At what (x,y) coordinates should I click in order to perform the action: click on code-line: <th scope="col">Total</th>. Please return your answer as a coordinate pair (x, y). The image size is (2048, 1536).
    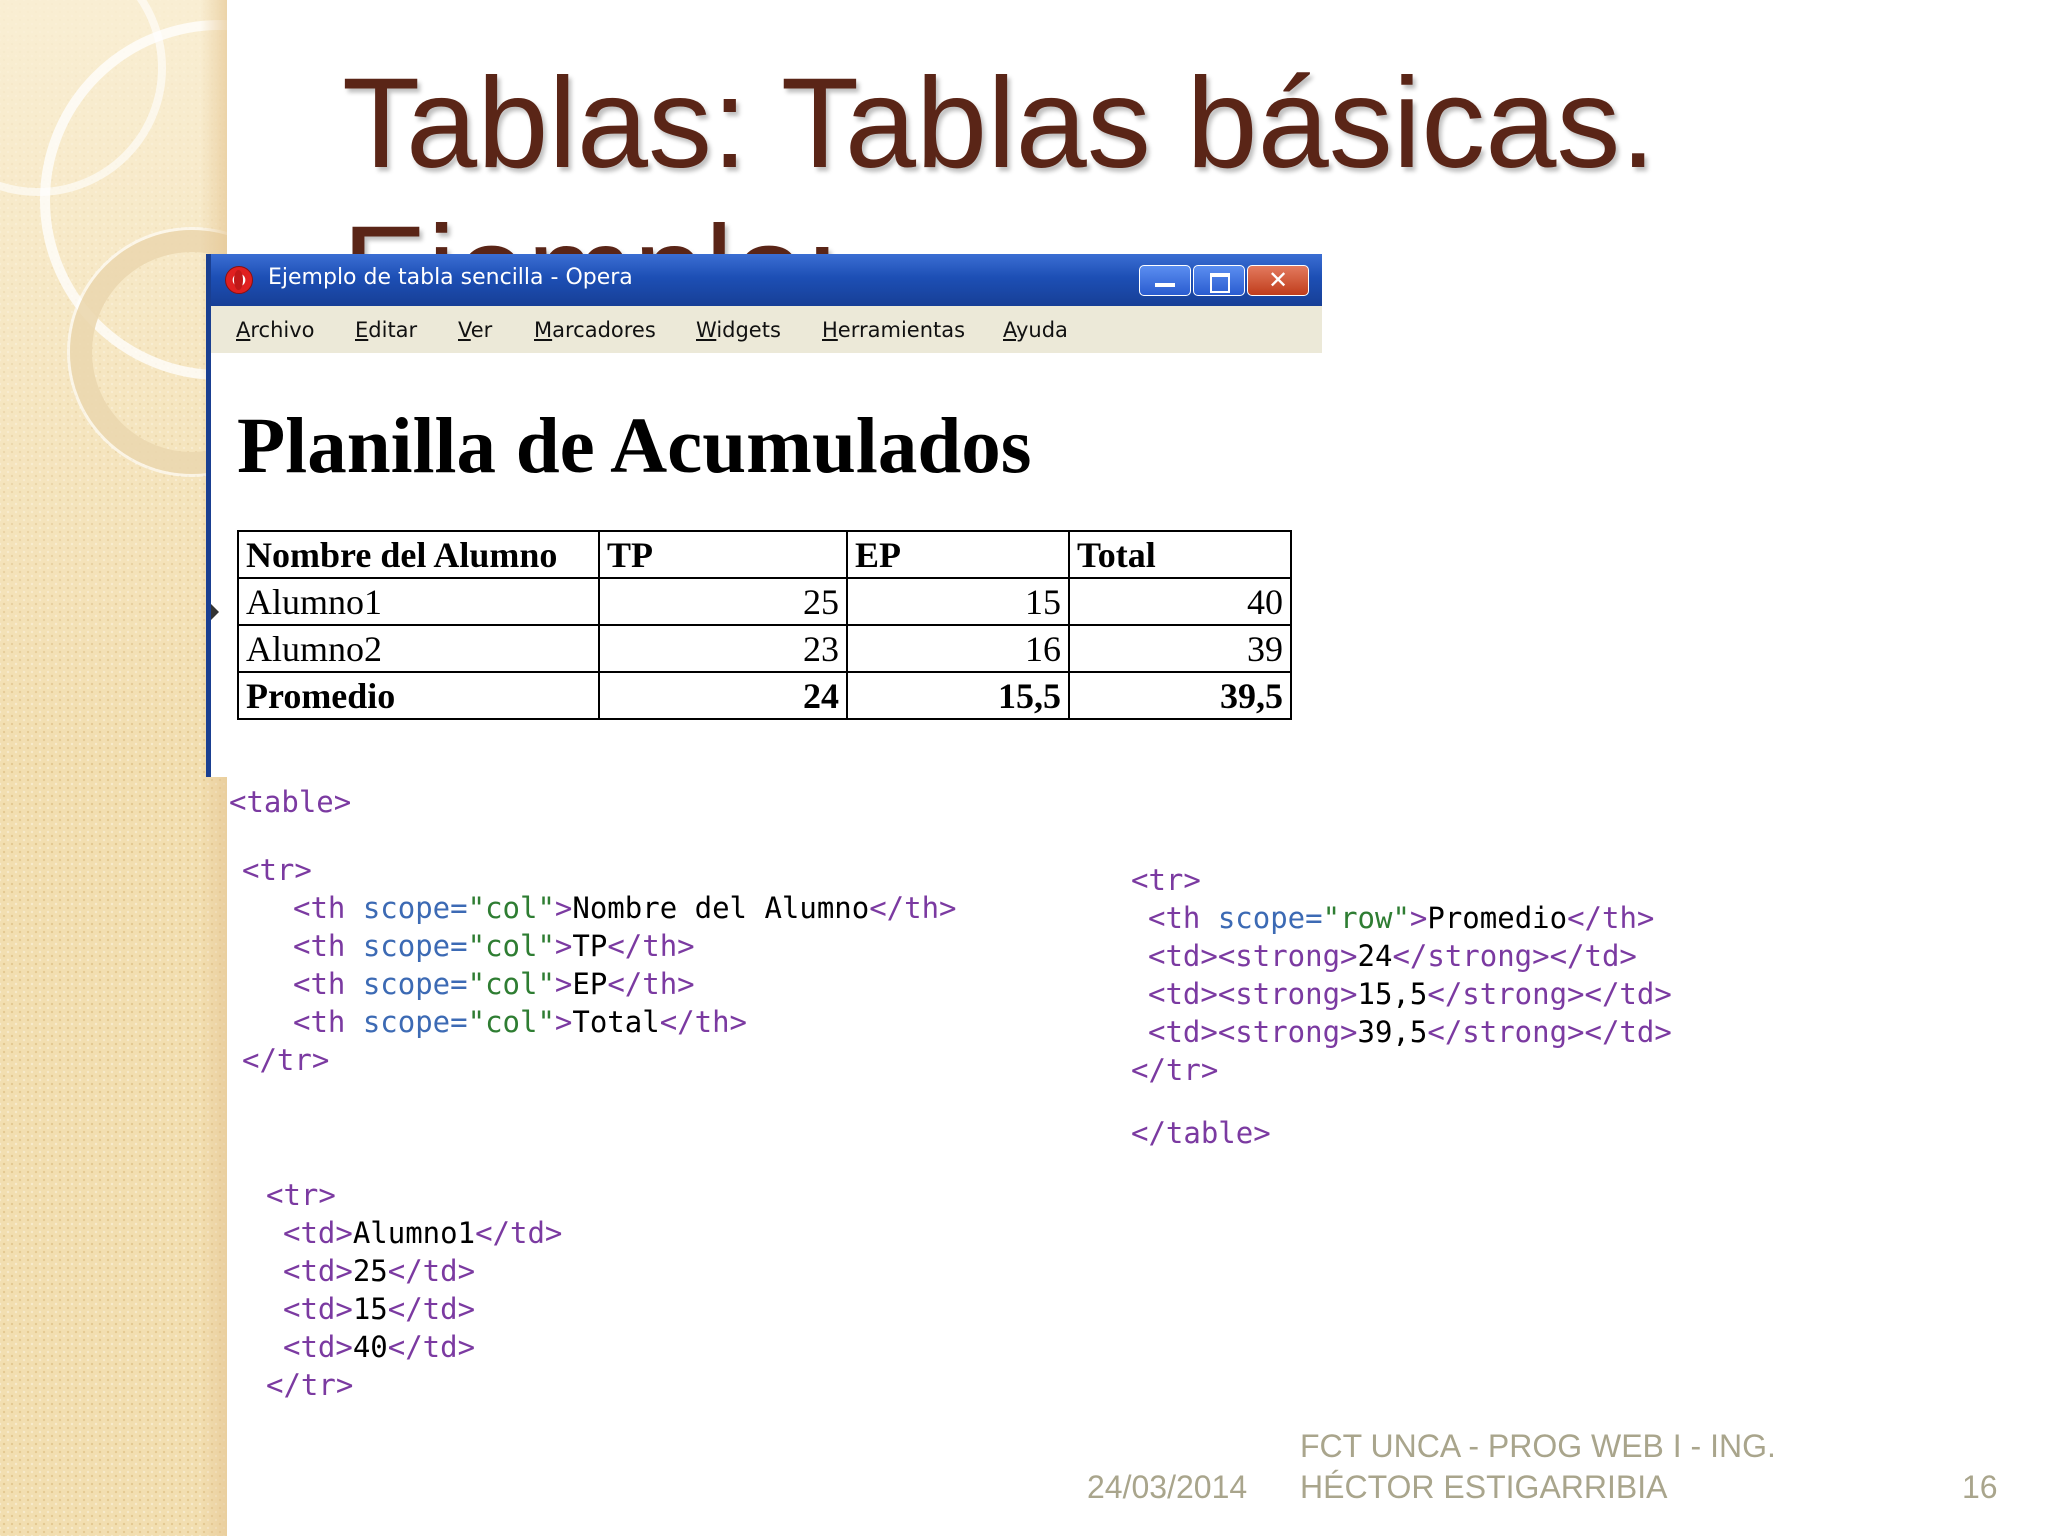
    Looking at the image, I should click on (520, 1022).